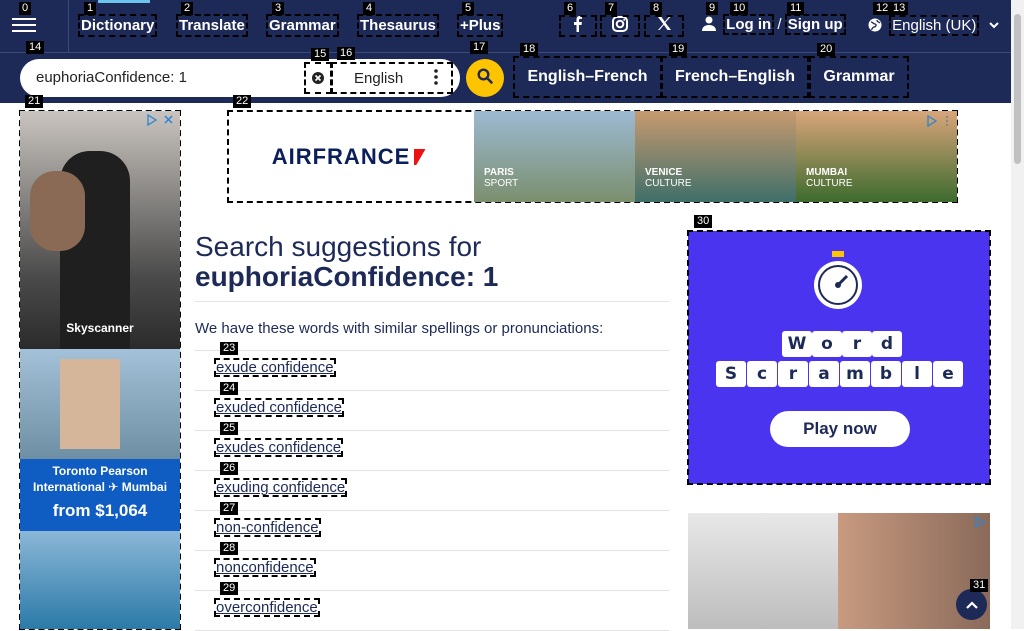  Describe the element at coordinates (887, 344) in the screenshot. I see `letter-tile: d` at that location.